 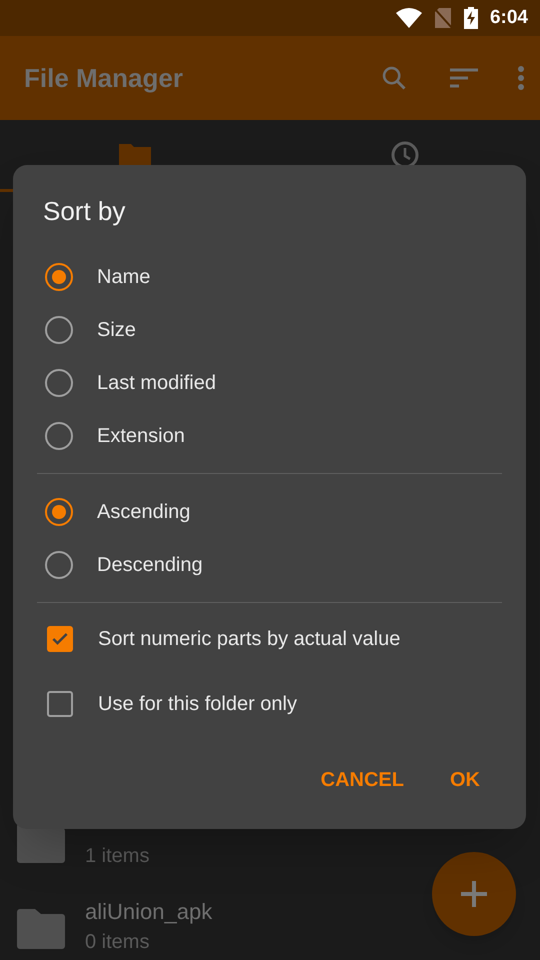 What do you see at coordinates (269, 329) in the screenshot?
I see `radio-option: Size` at bounding box center [269, 329].